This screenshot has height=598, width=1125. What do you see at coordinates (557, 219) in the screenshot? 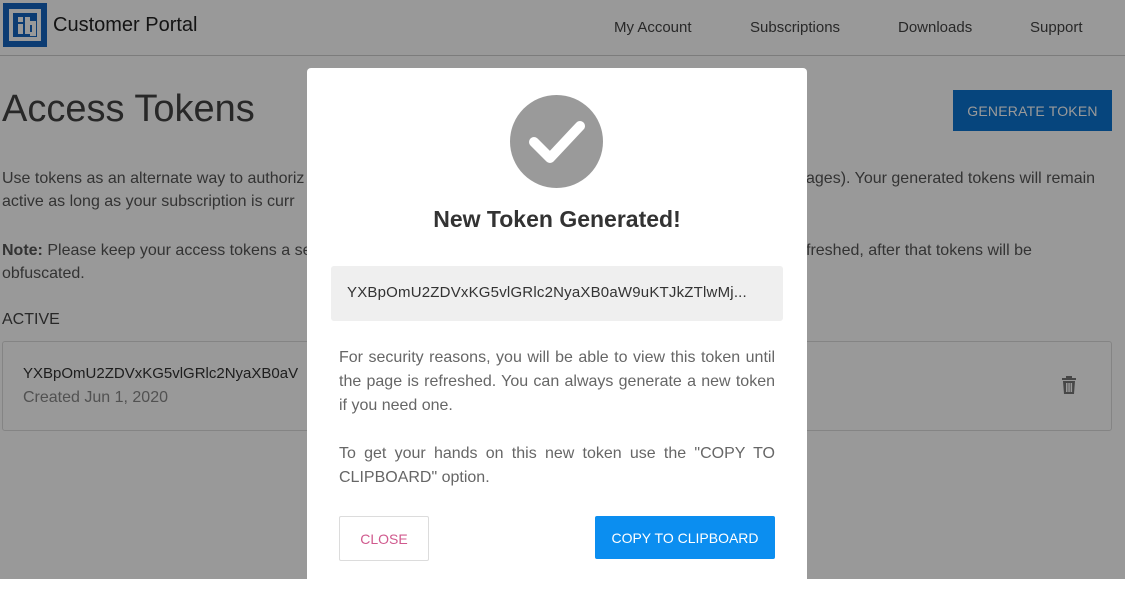
I see `dialog-title: New Token Generated!` at bounding box center [557, 219].